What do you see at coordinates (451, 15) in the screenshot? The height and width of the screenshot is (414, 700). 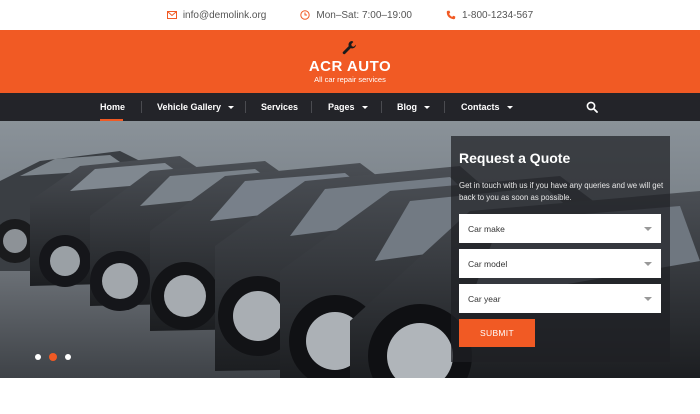 I see `phone-icon` at bounding box center [451, 15].